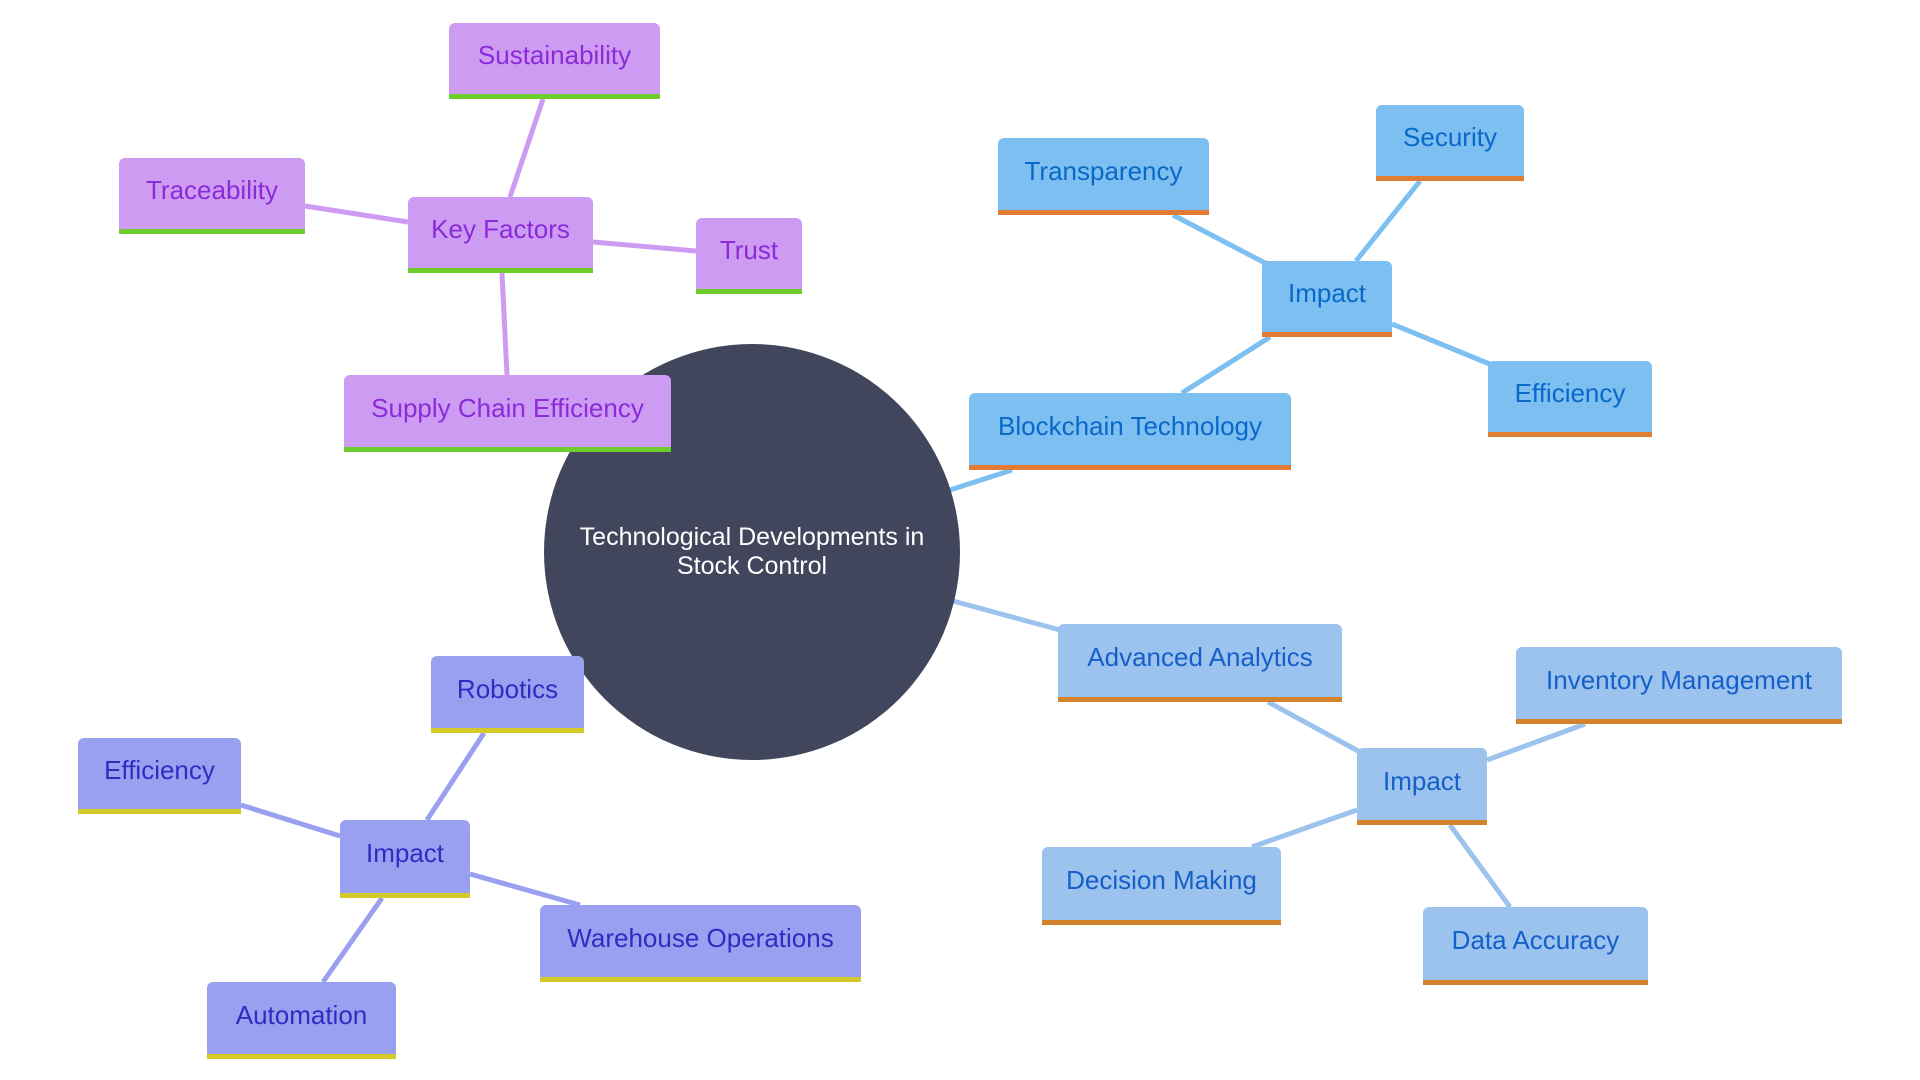 The image size is (1920, 1080). Describe the element at coordinates (749, 256) in the screenshot. I see `node-trust: Trust` at that location.